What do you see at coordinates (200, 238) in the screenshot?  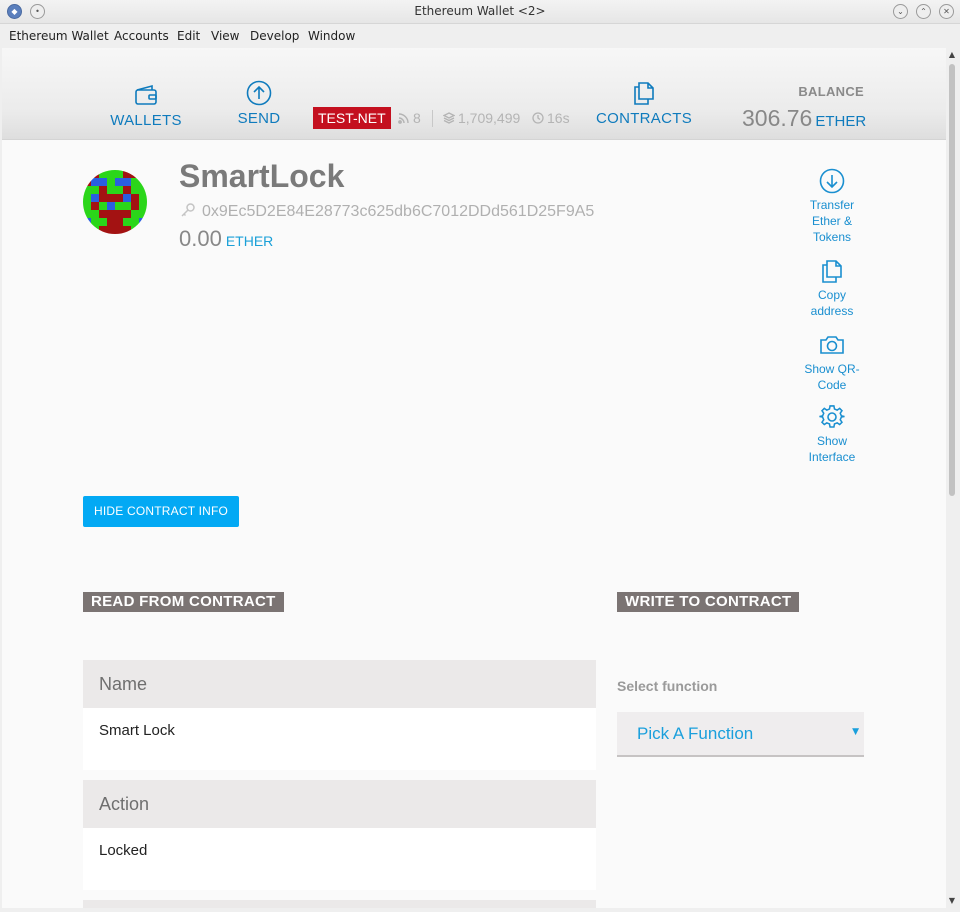 I see `account-balance-amount: 0.00` at bounding box center [200, 238].